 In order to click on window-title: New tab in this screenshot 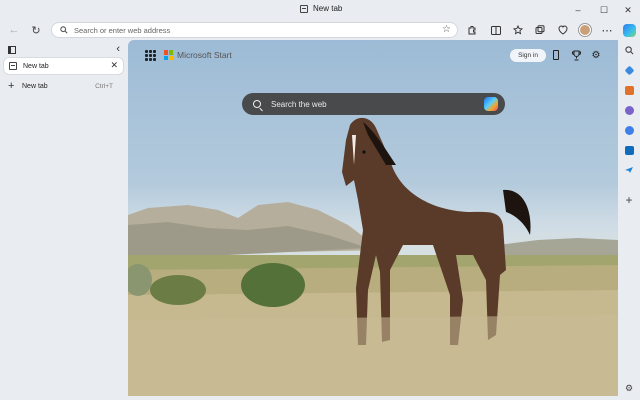, I will do `click(321, 8)`.